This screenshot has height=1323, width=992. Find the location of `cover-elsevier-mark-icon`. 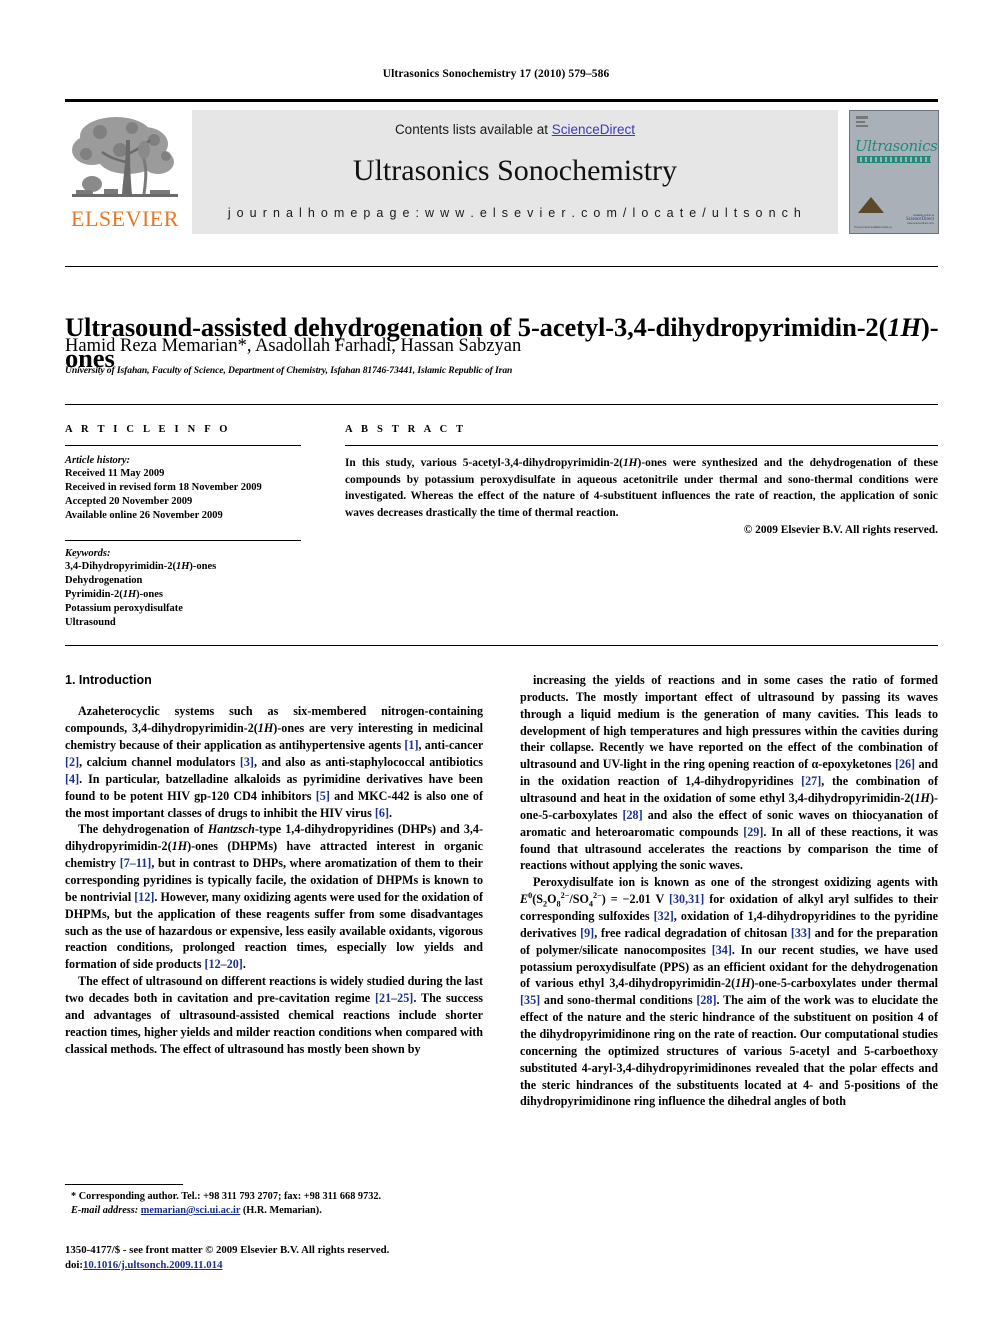

cover-elsevier-mark-icon is located at coordinates (862, 123).